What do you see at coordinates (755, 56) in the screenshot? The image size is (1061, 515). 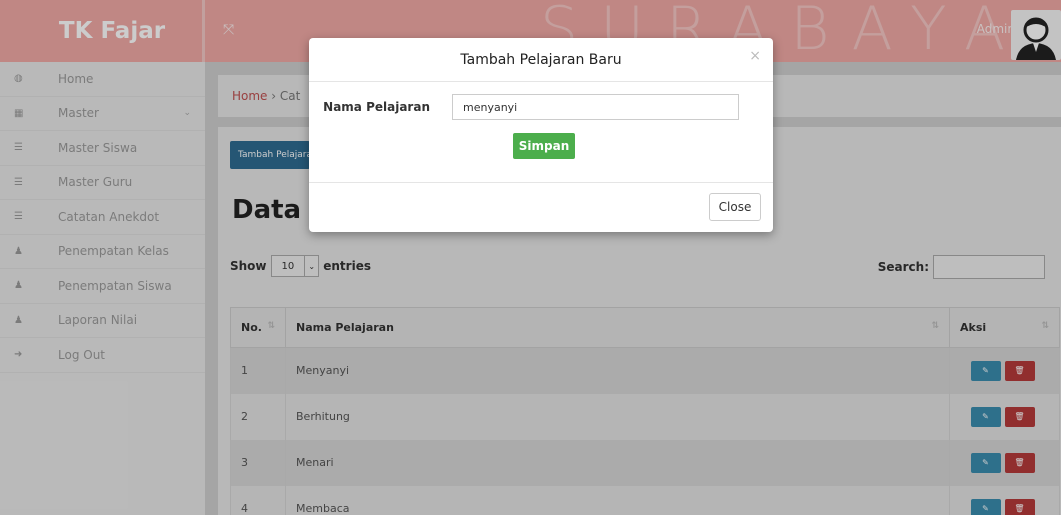 I see `close-icon: ×` at bounding box center [755, 56].